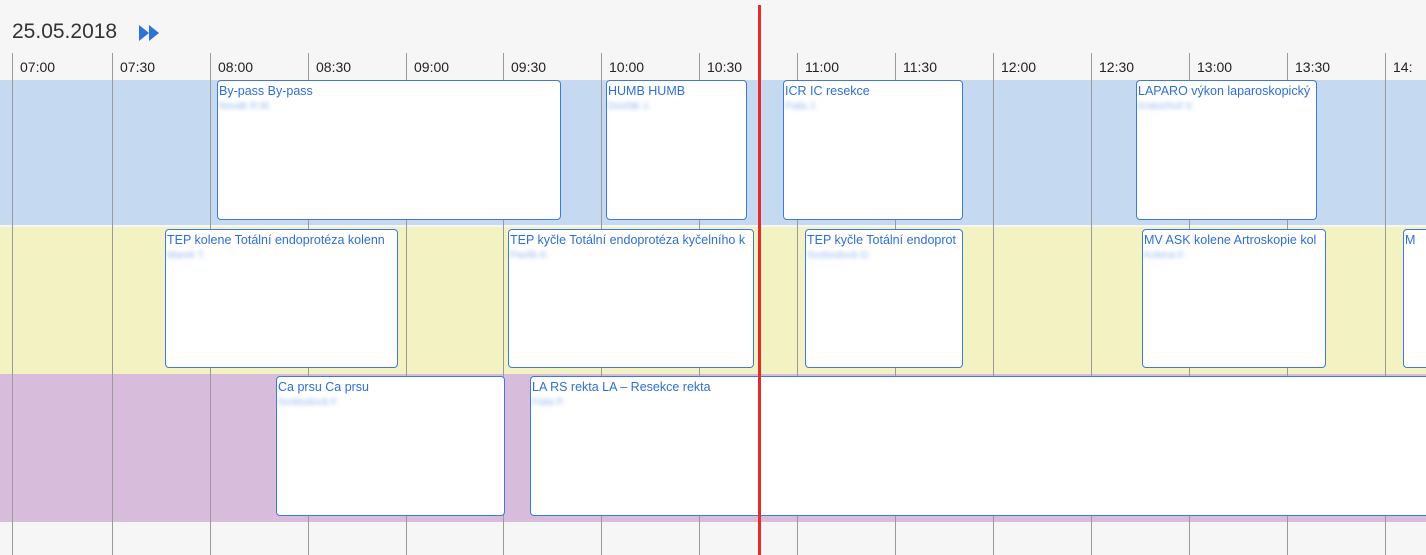  What do you see at coordinates (1313, 67) in the screenshot?
I see `time-tick: 13:30` at bounding box center [1313, 67].